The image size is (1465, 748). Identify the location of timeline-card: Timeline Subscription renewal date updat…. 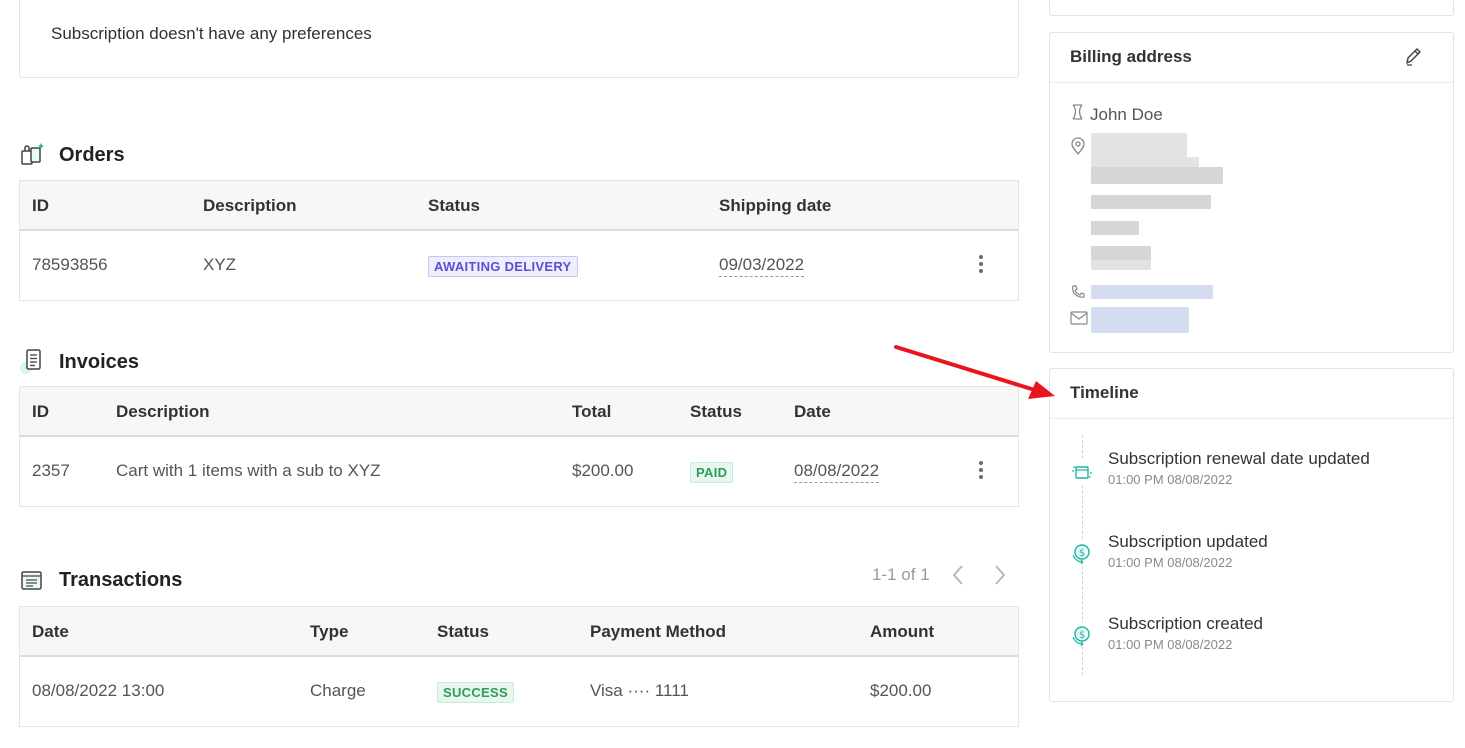
(1251, 535).